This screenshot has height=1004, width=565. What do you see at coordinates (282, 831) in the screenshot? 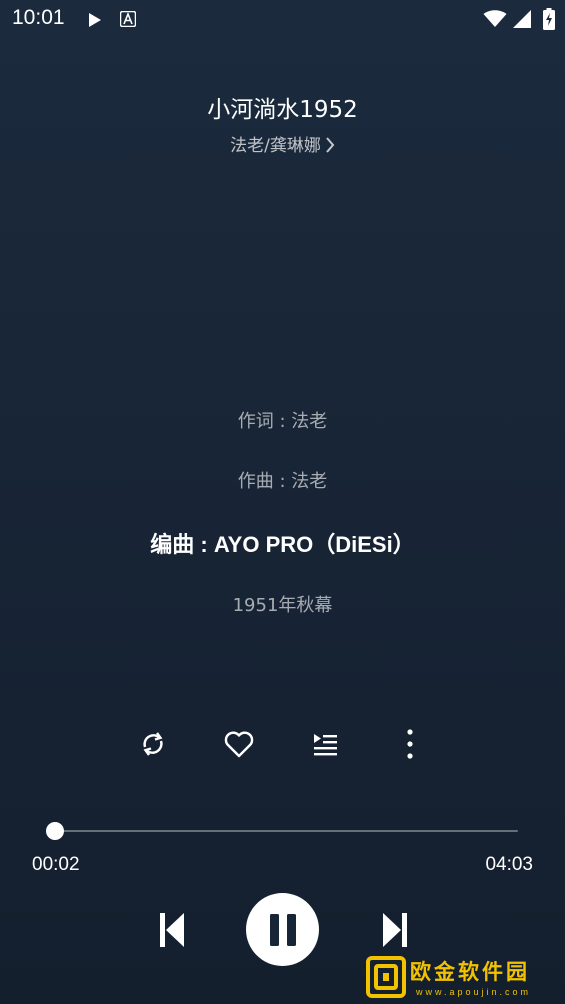
I see `progress-slider` at bounding box center [282, 831].